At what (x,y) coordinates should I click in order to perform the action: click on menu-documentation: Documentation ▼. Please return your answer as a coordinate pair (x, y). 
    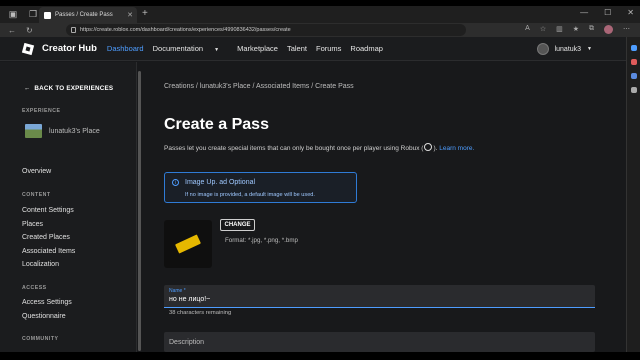
    Looking at the image, I should click on (191, 48).